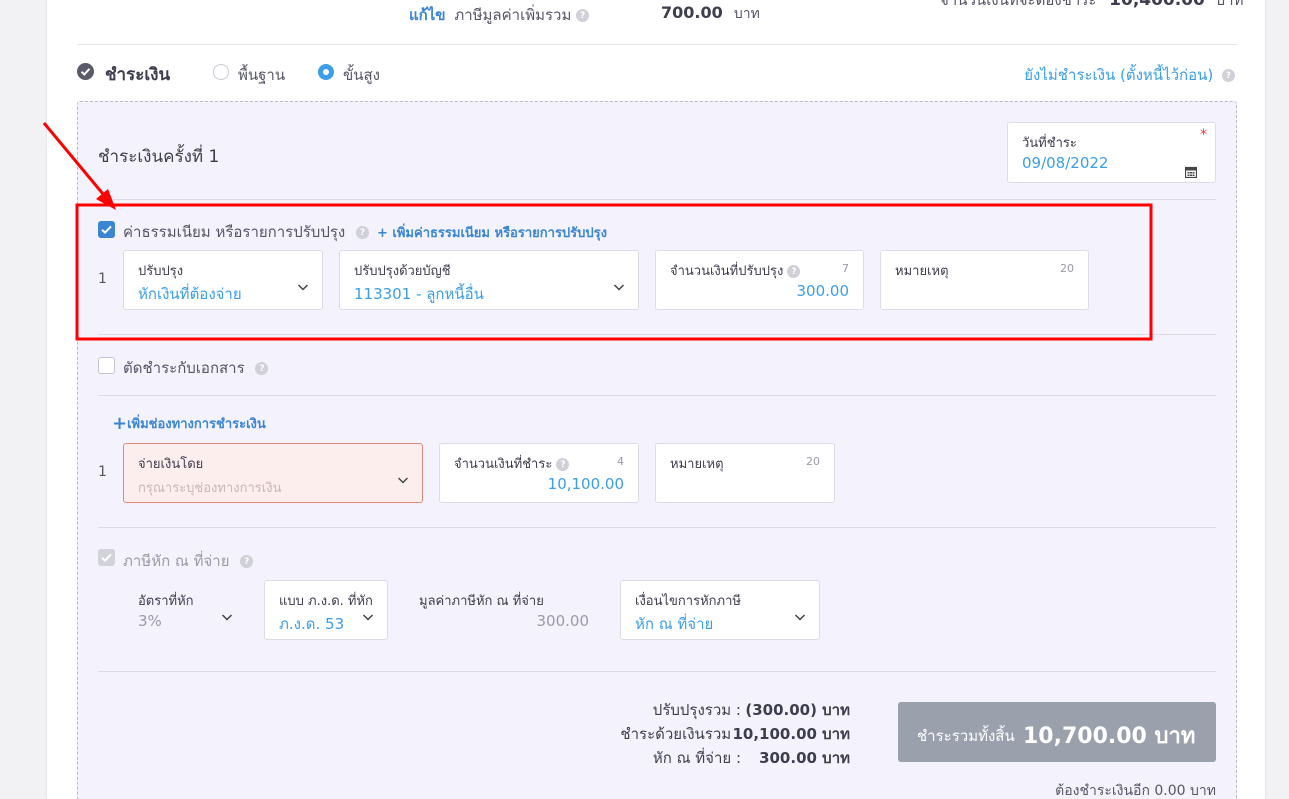 Image resolution: width=1289 pixels, height=799 pixels. I want to click on arrow-head-icon, so click(106, 199).